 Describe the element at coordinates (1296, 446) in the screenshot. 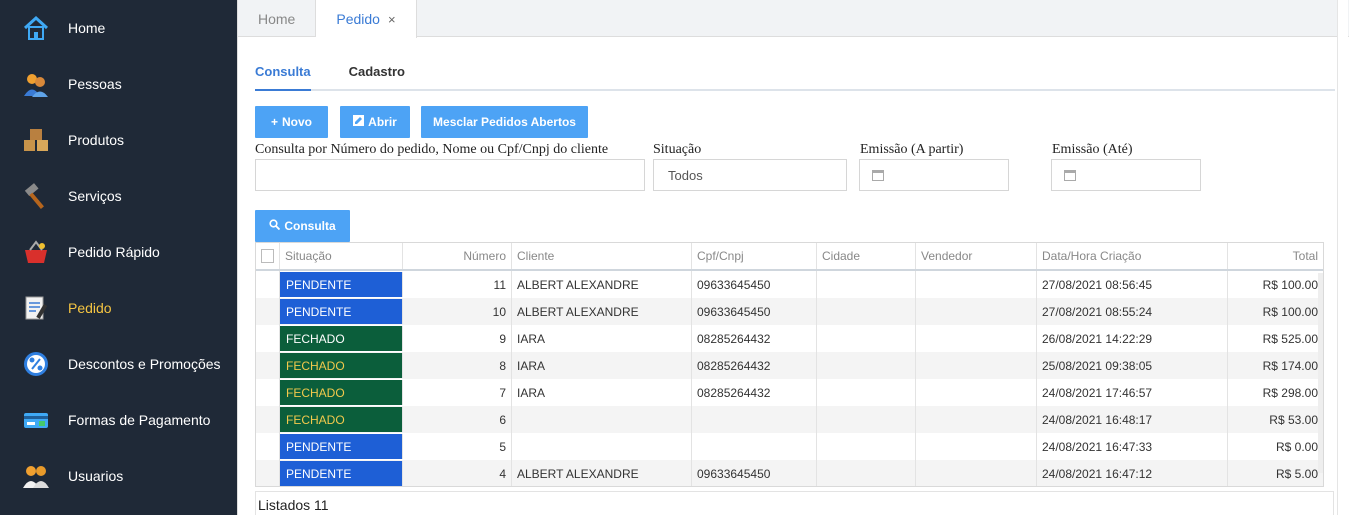

I see `total-cell: R$ 0.00` at that location.